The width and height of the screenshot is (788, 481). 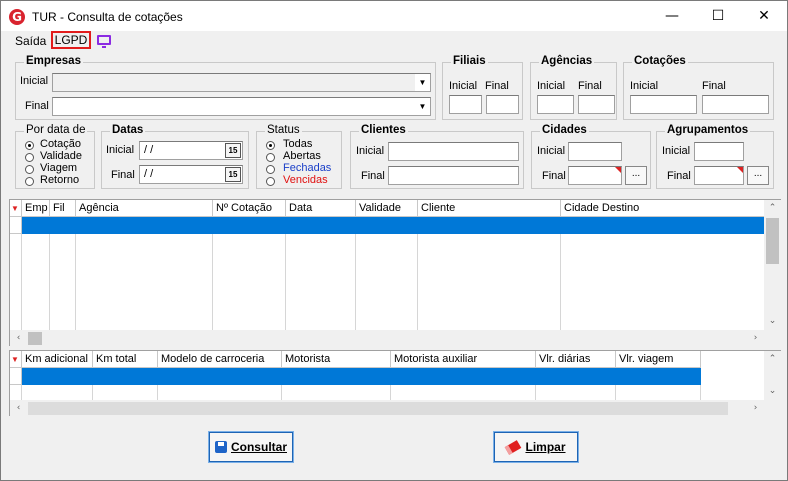 I want to click on clientes-inicial-input, so click(x=453, y=151).